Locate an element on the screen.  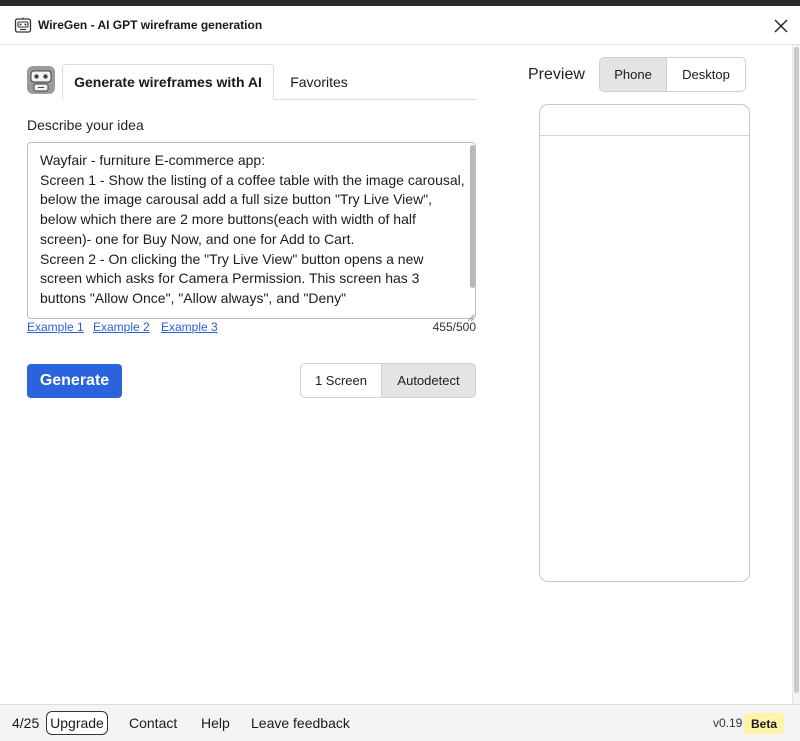
window-scrollbar-thumb is located at coordinates (796, 370).